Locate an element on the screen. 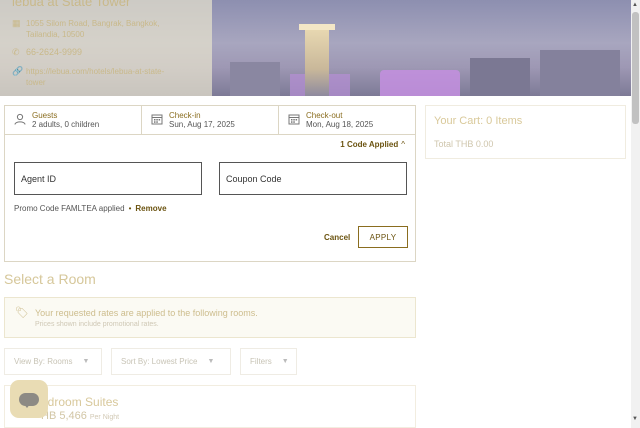 Image resolution: width=640 pixels, height=428 pixels. guests-value: 2 adults, 0 children is located at coordinates (66, 124).